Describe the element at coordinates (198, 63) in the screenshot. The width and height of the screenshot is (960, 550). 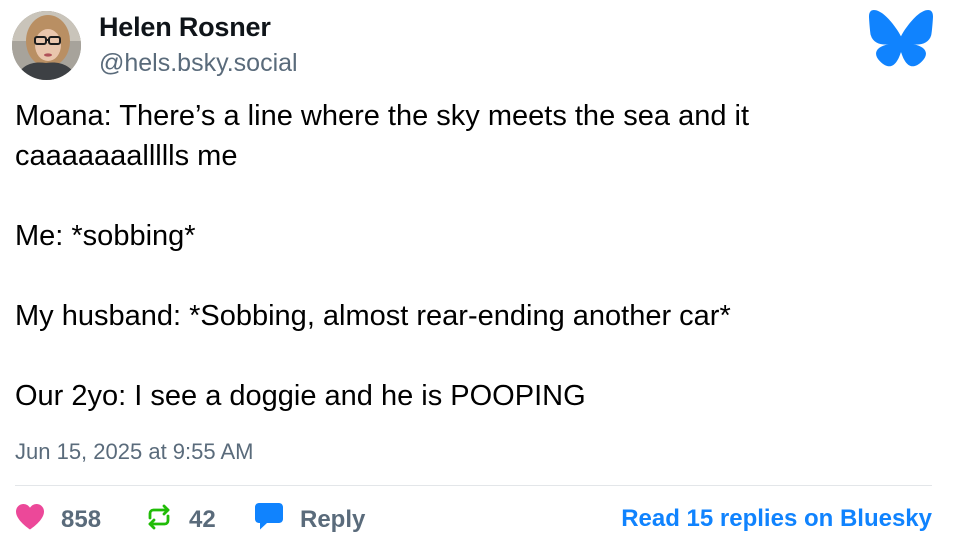
I see `author-handle: @hels.bsky.social` at that location.